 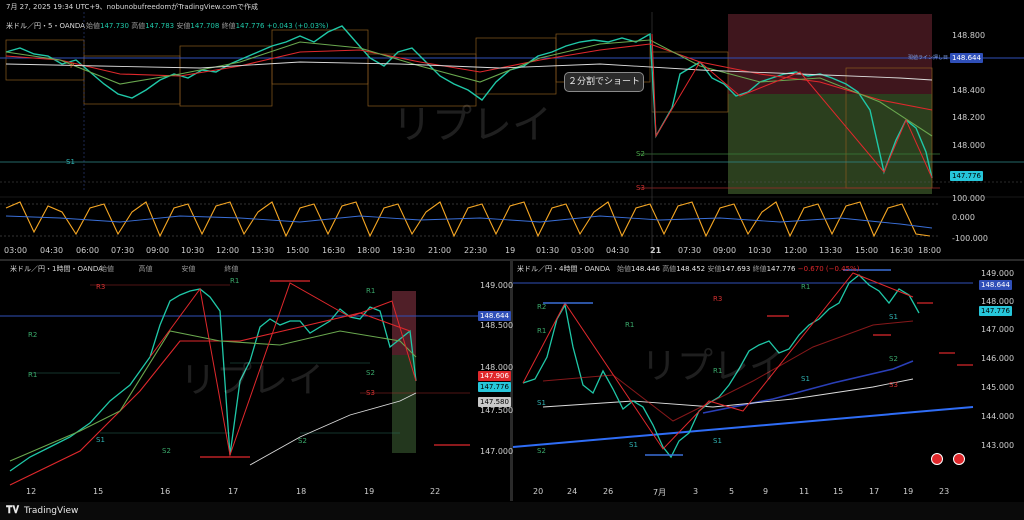 What do you see at coordinates (998, 416) in the screenshot?
I see `h4-tick-5: 144.000` at bounding box center [998, 416].